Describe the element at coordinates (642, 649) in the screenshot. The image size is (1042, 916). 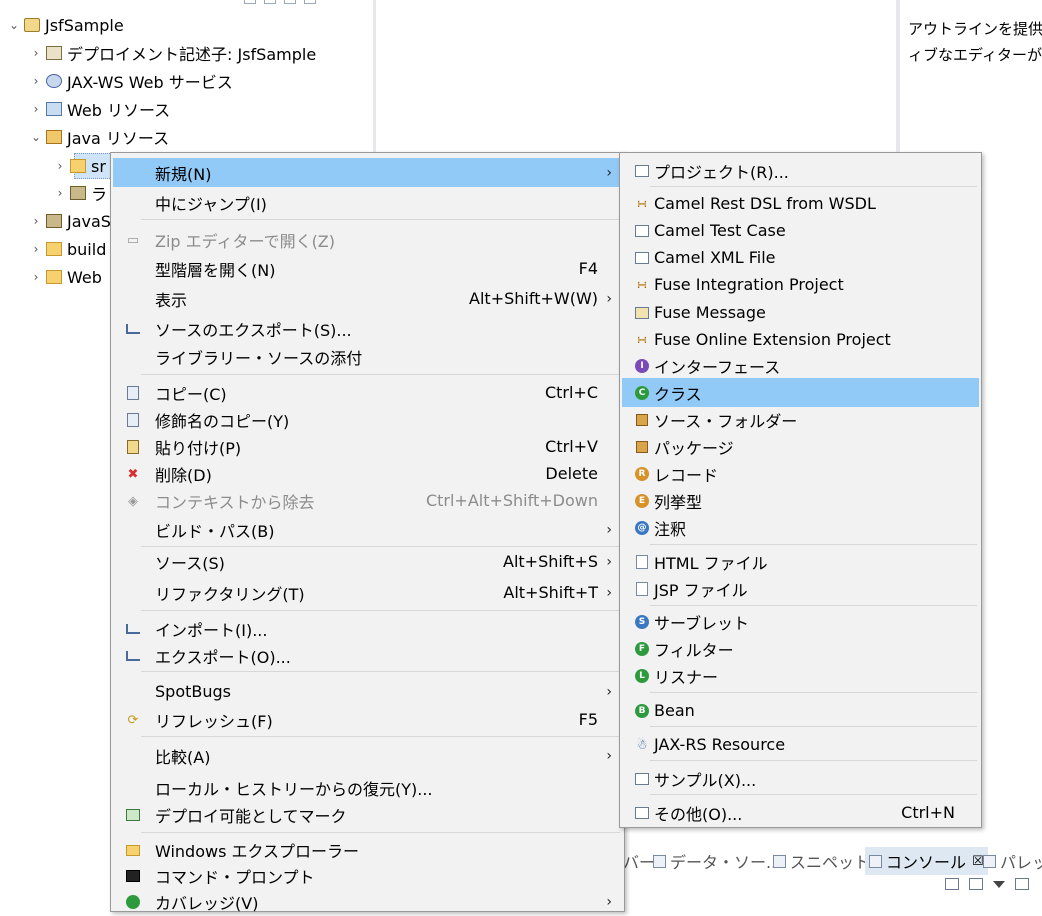
I see `filter-icon: F` at that location.